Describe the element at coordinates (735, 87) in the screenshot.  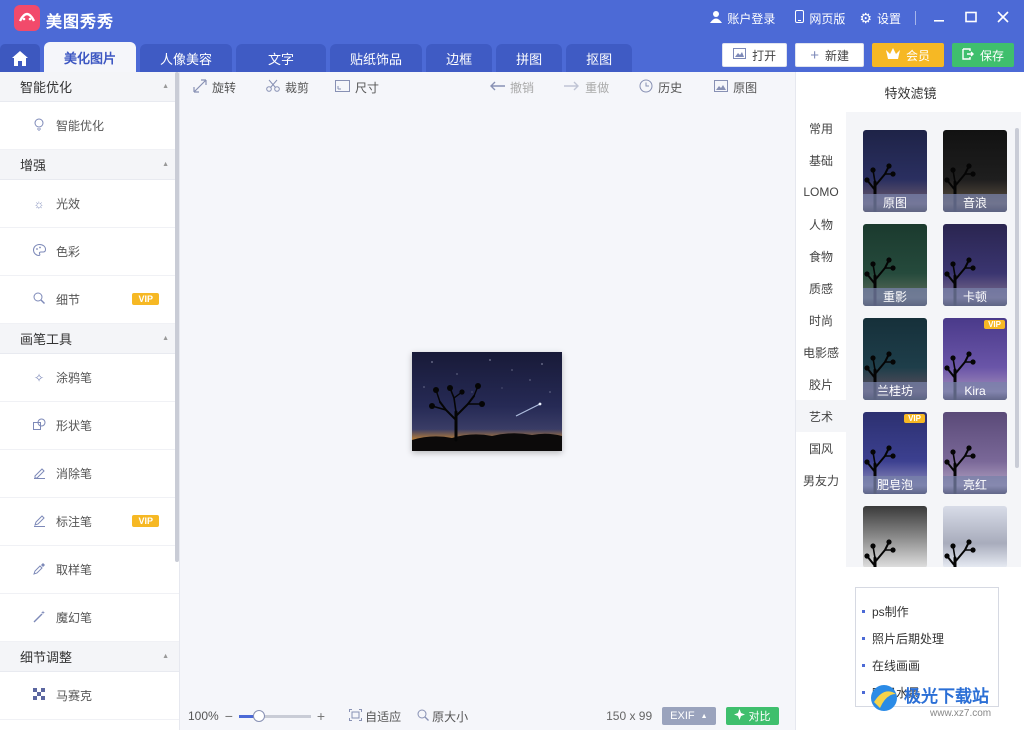
I see `original-button: 原图` at that location.